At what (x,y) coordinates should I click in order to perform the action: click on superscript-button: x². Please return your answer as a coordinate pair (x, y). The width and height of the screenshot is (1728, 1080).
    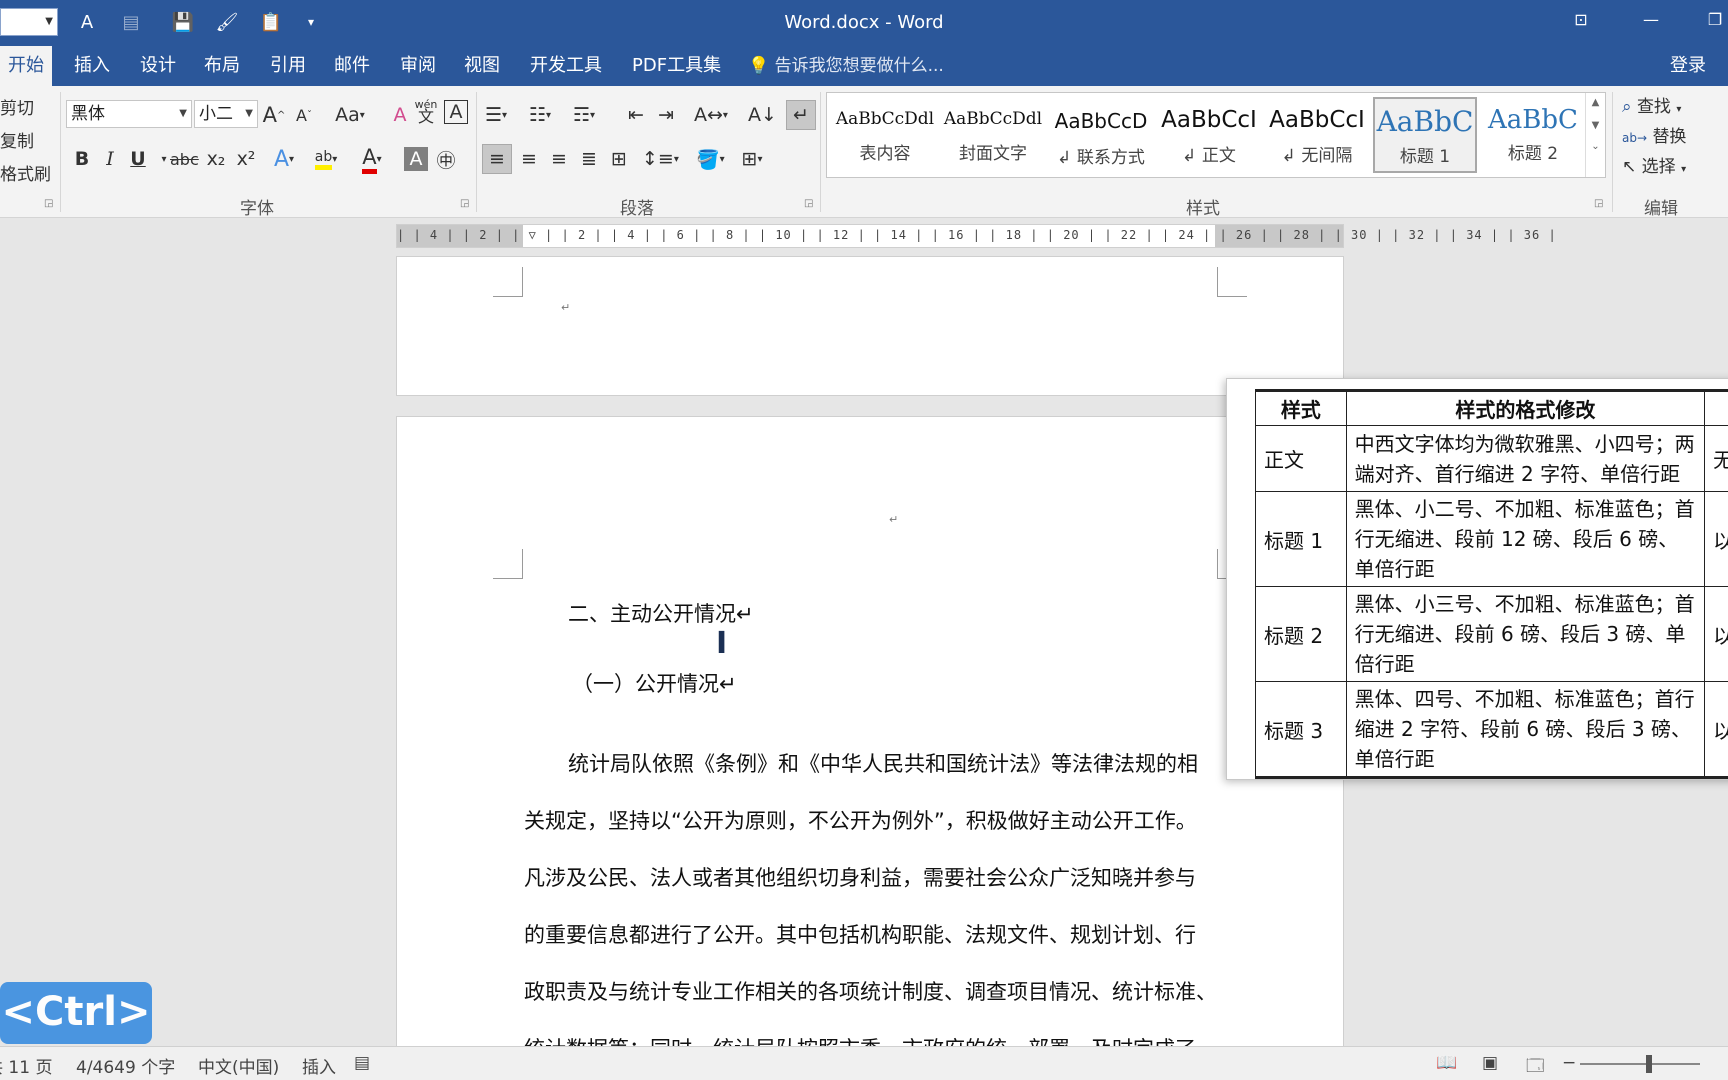
    Looking at the image, I should click on (246, 159).